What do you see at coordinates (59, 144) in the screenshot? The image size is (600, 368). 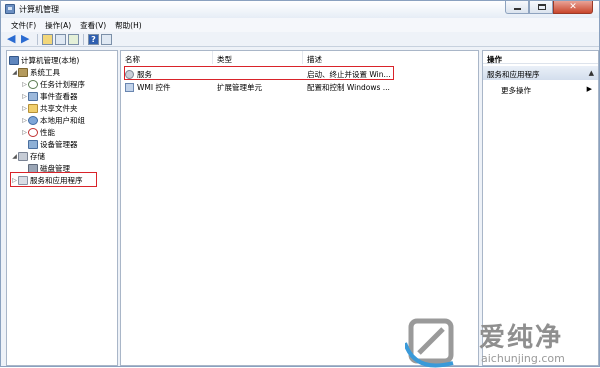 I see `tree-item-label: 设备管理器` at bounding box center [59, 144].